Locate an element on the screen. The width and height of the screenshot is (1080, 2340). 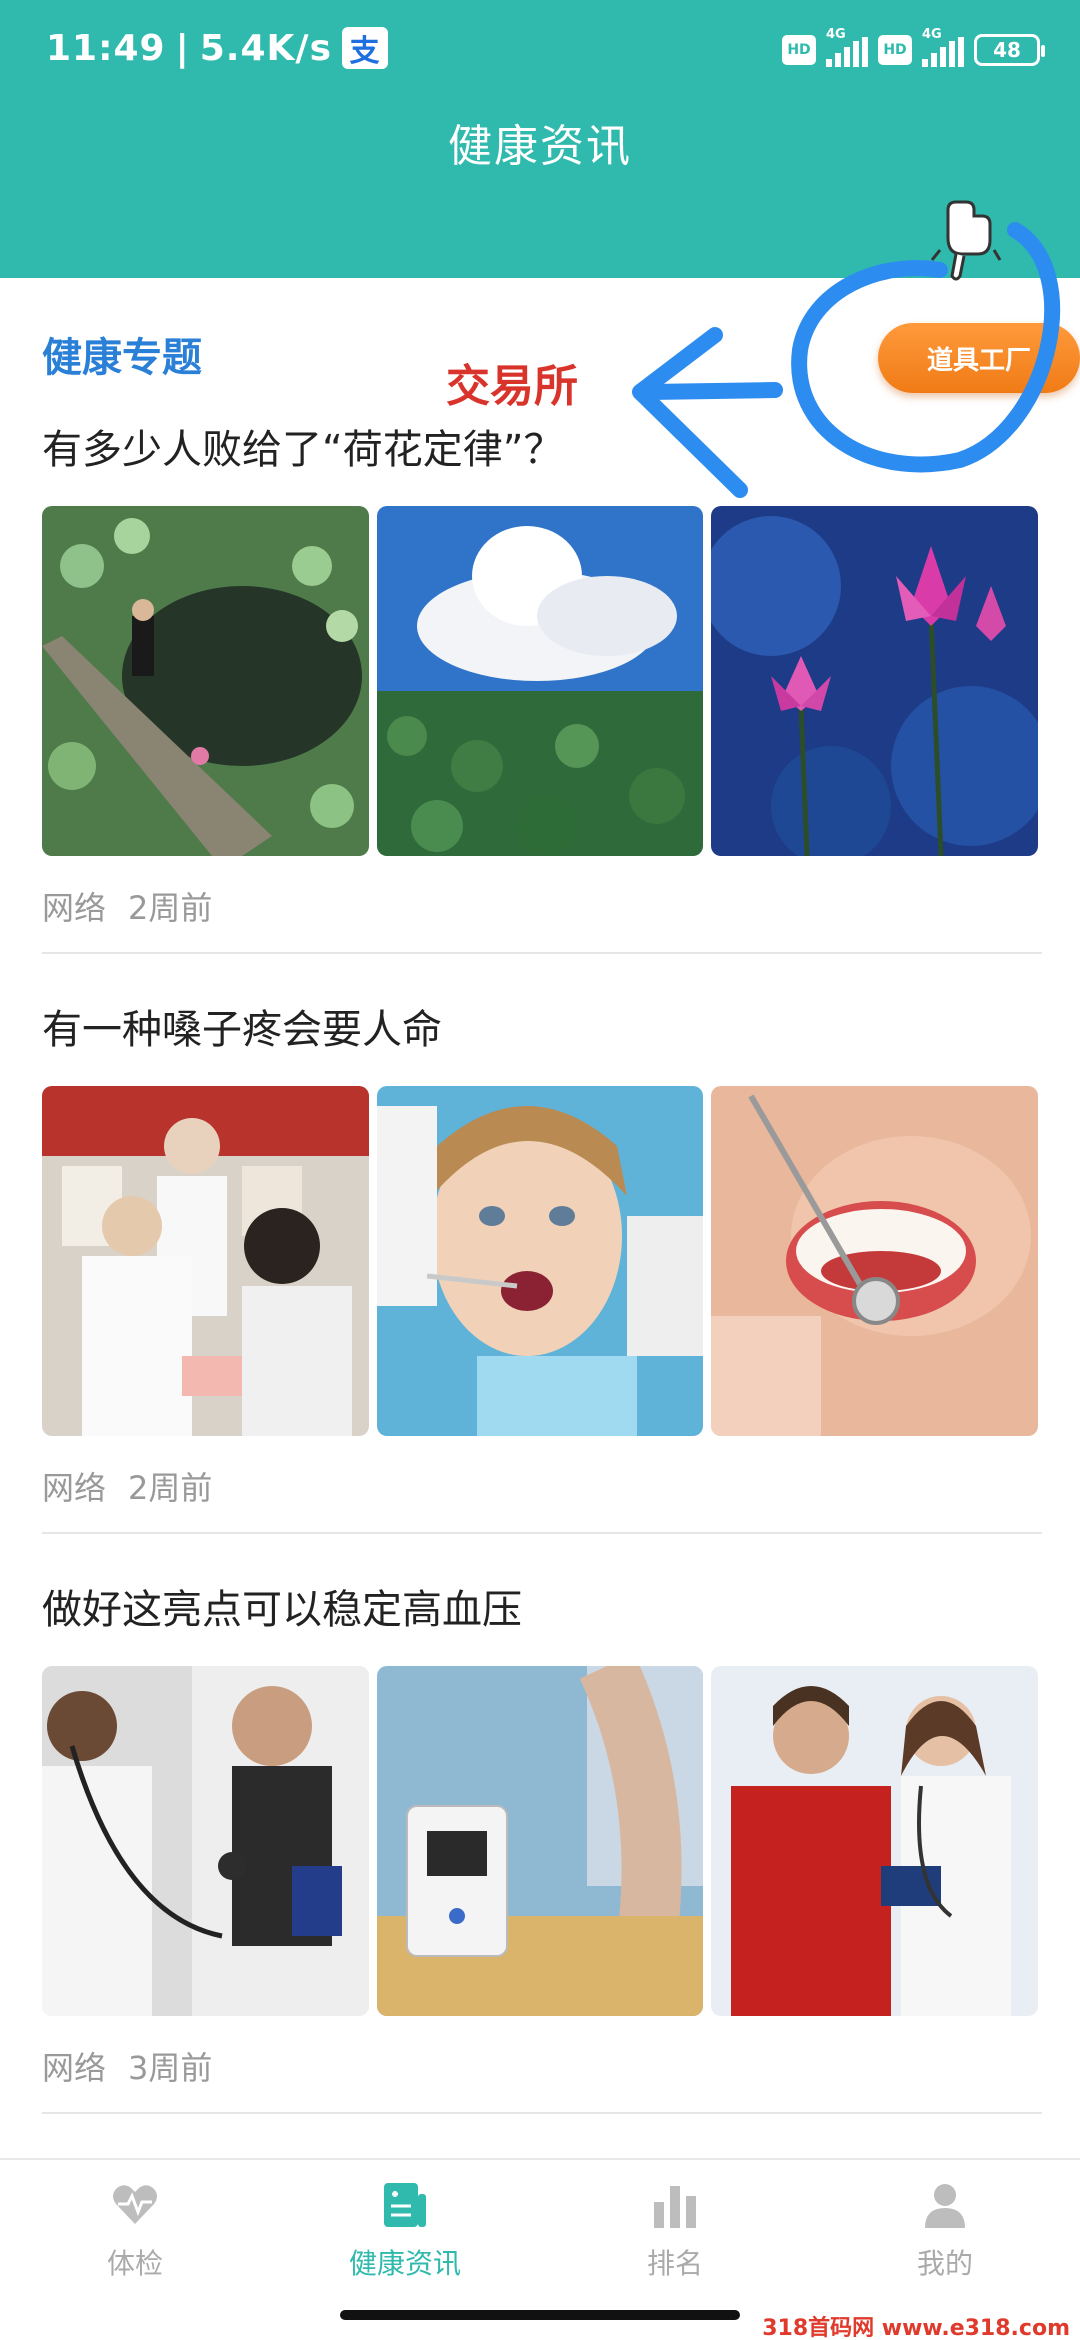
tab-label: 体检 is located at coordinates (134, 2263).